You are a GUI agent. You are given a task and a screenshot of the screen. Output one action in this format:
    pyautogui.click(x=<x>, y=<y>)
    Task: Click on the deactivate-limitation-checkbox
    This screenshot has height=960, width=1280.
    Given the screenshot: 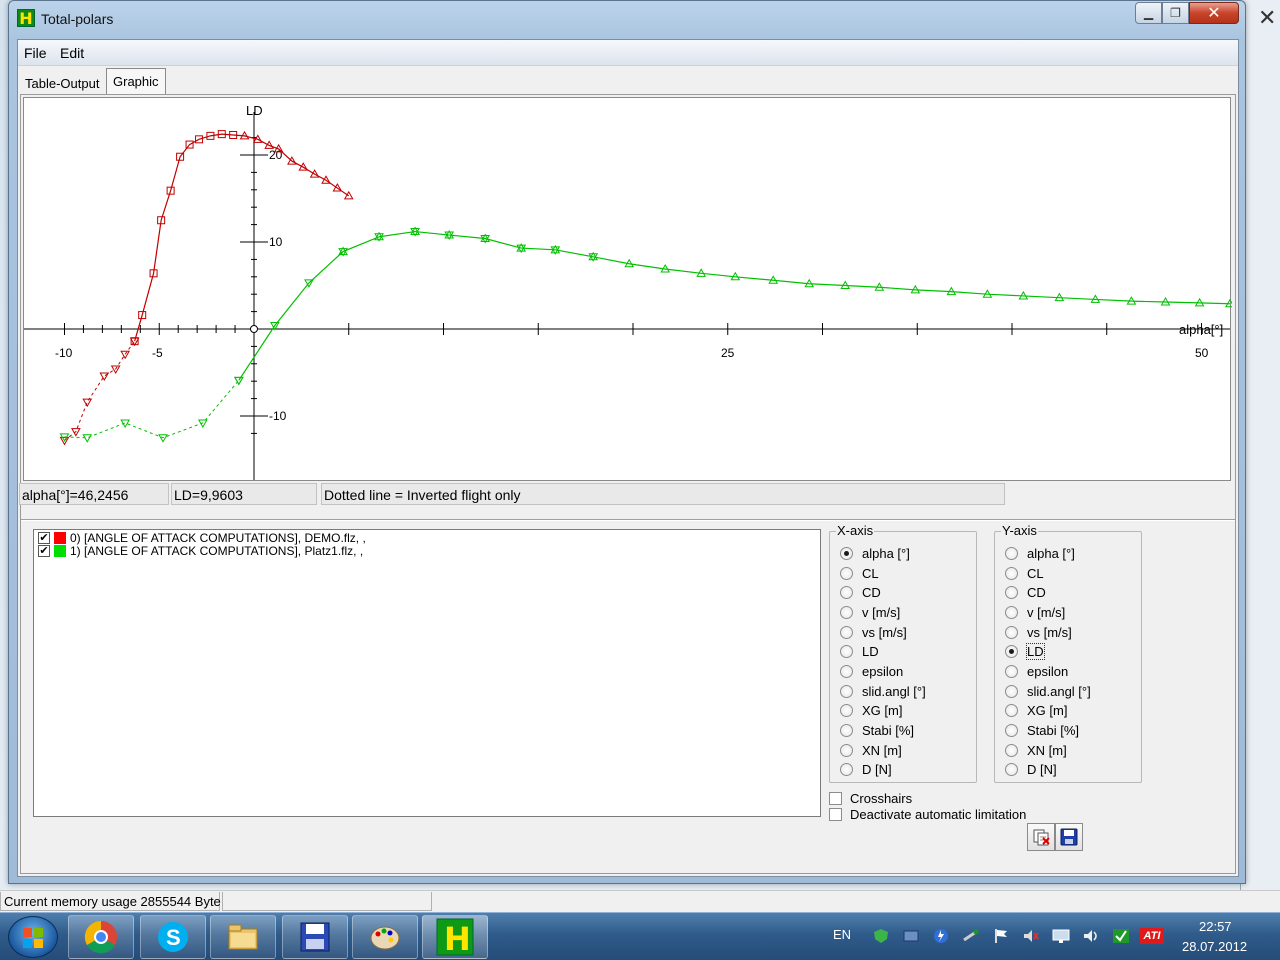 What is the action you would take?
    pyautogui.click(x=835, y=814)
    